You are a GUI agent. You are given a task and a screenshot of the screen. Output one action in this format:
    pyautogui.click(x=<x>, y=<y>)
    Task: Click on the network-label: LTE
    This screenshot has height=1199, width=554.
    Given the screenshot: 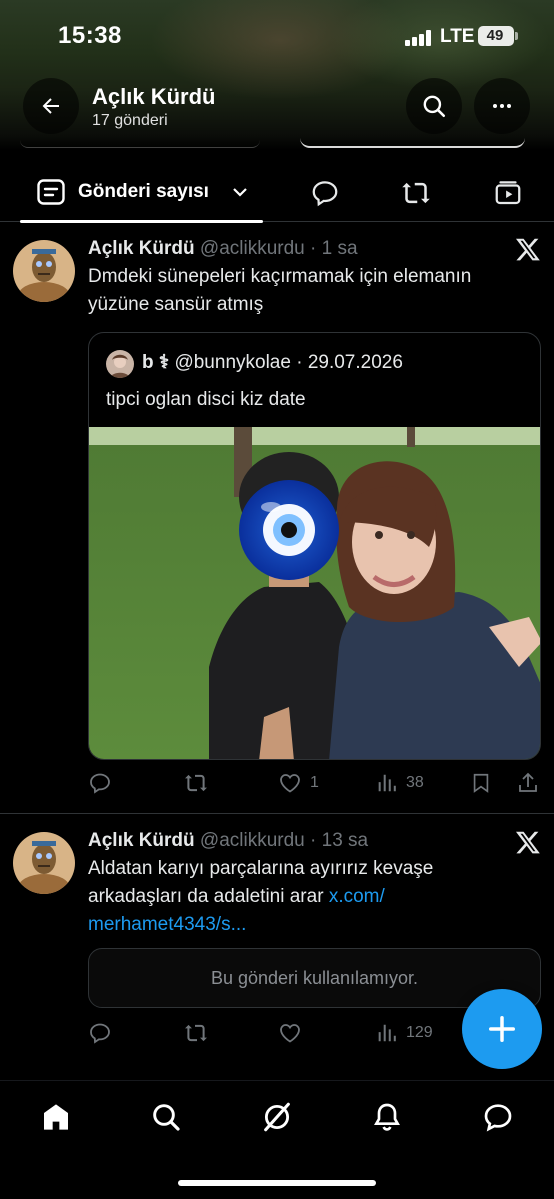 What is the action you would take?
    pyautogui.click(x=457, y=36)
    